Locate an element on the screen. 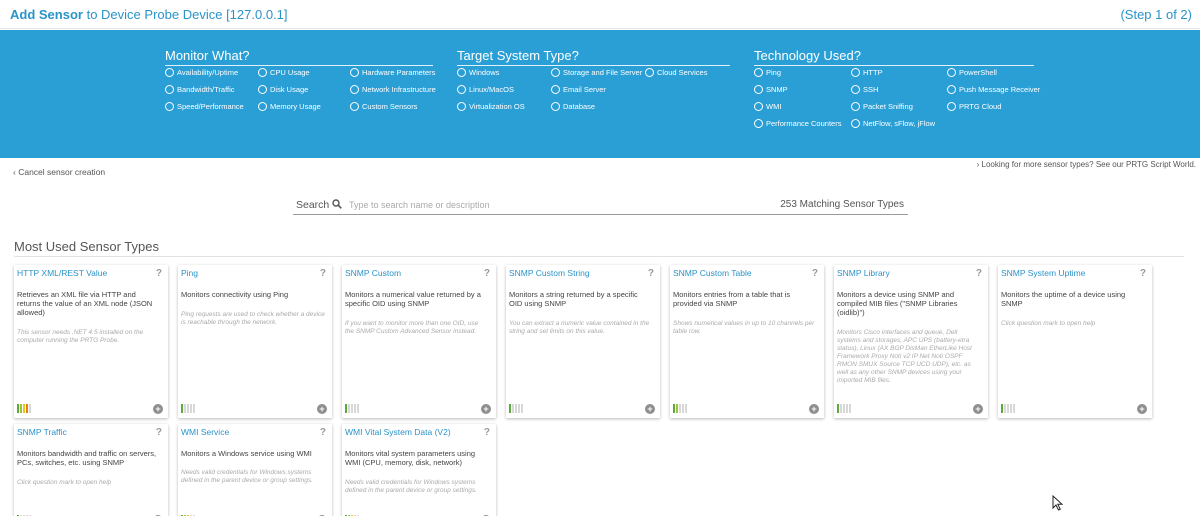 This screenshot has width=1200, height=516. sensor-card-title: WMI Vital System Data (V2) is located at coordinates (398, 432).